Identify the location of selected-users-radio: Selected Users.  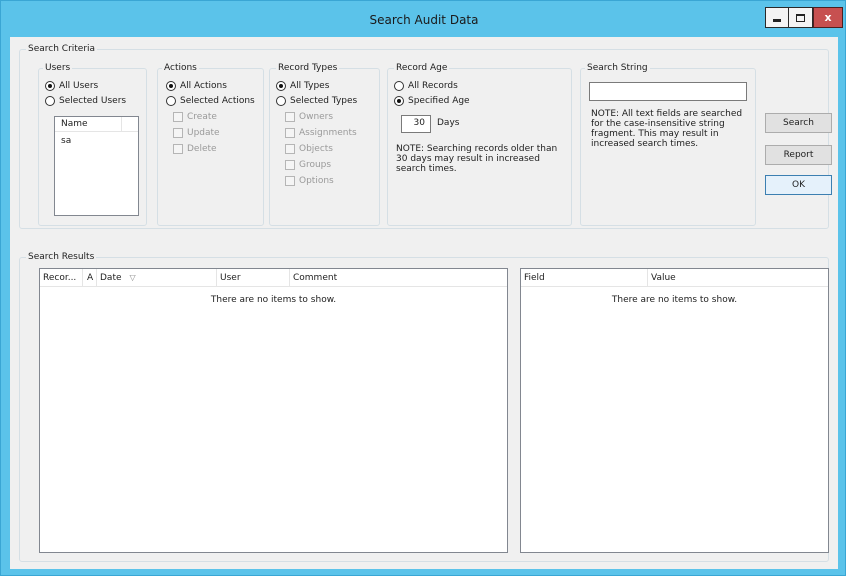
(85, 101).